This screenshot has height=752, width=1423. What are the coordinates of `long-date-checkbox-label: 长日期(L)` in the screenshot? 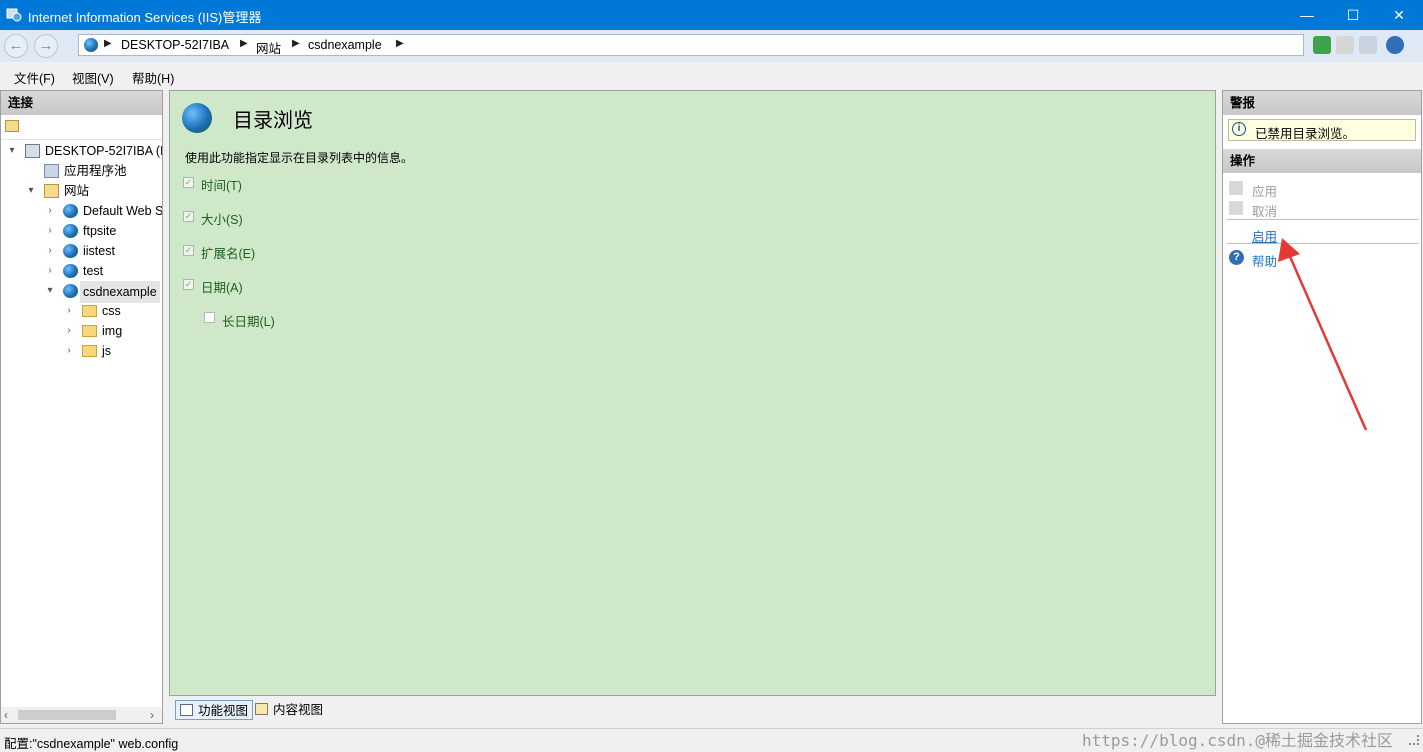 It's located at (248, 320).